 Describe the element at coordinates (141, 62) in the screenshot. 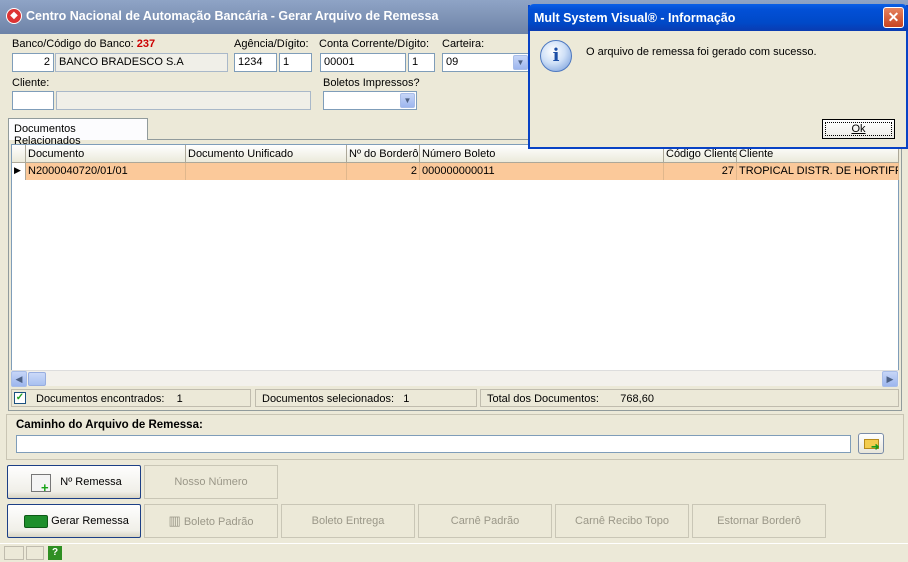

I see `banco-name-field: BANCO BRADESCO S.A` at that location.